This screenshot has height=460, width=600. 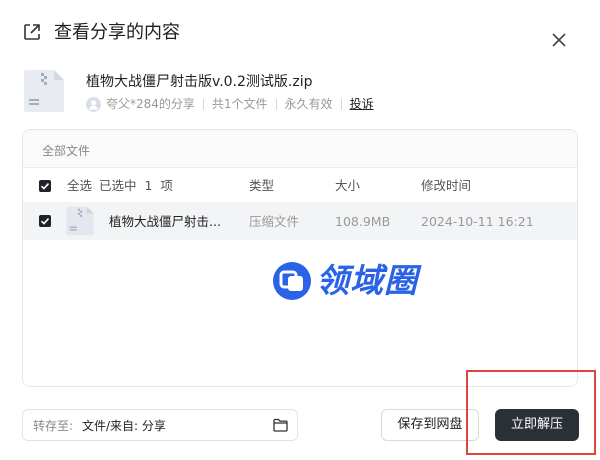 What do you see at coordinates (430, 425) in the screenshot?
I see `save-to-drive-button: 保存到网盘` at bounding box center [430, 425].